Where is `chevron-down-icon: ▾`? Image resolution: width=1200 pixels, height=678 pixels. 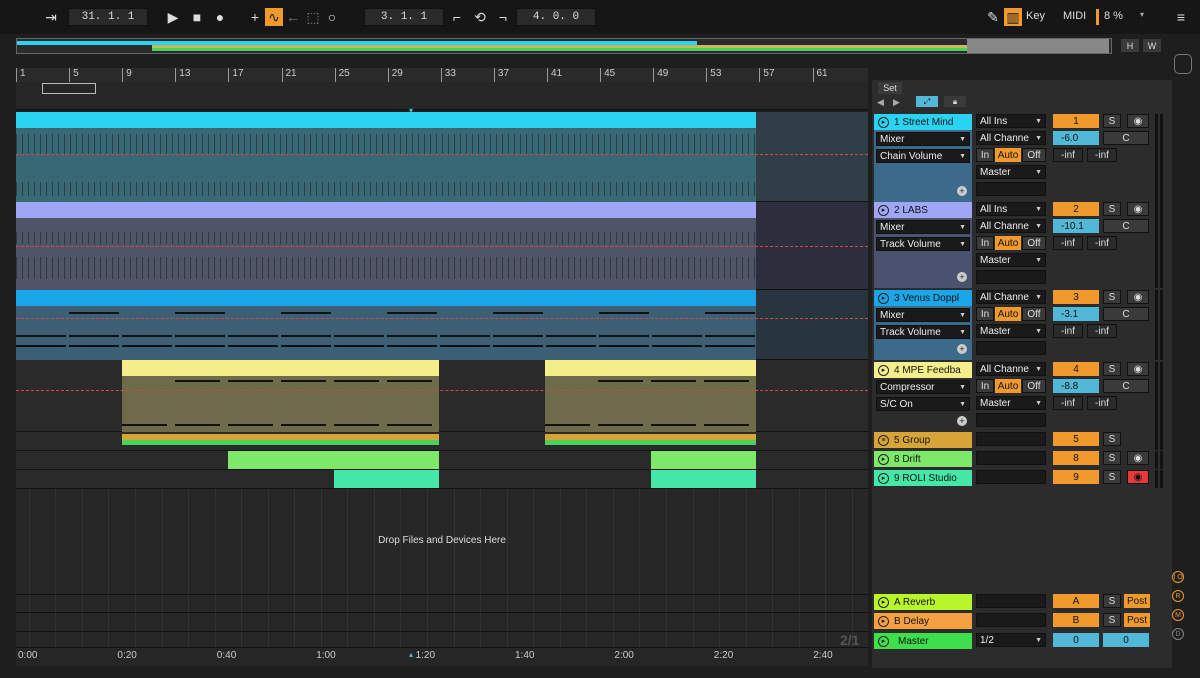 chevron-down-icon: ▾ is located at coordinates (1142, 14).